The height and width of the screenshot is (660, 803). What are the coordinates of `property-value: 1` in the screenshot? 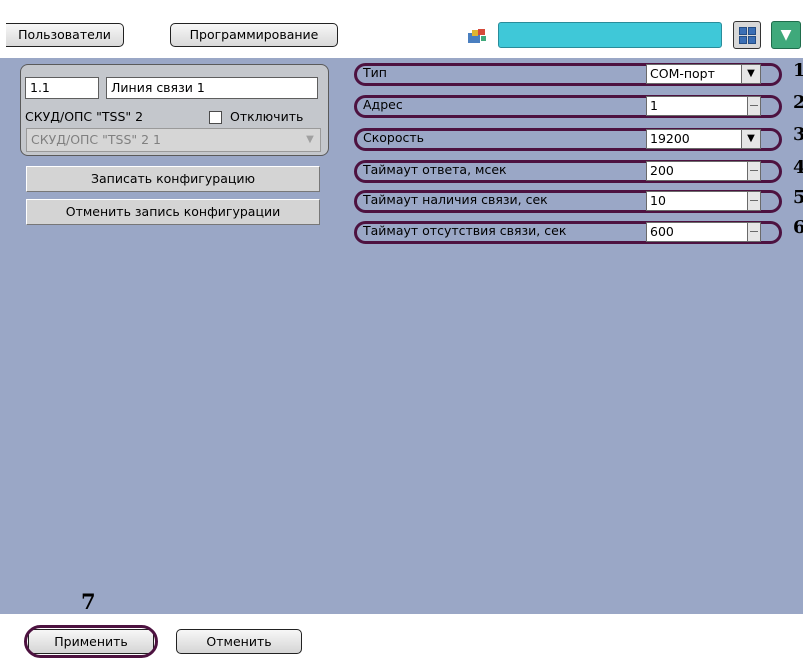 It's located at (654, 105).